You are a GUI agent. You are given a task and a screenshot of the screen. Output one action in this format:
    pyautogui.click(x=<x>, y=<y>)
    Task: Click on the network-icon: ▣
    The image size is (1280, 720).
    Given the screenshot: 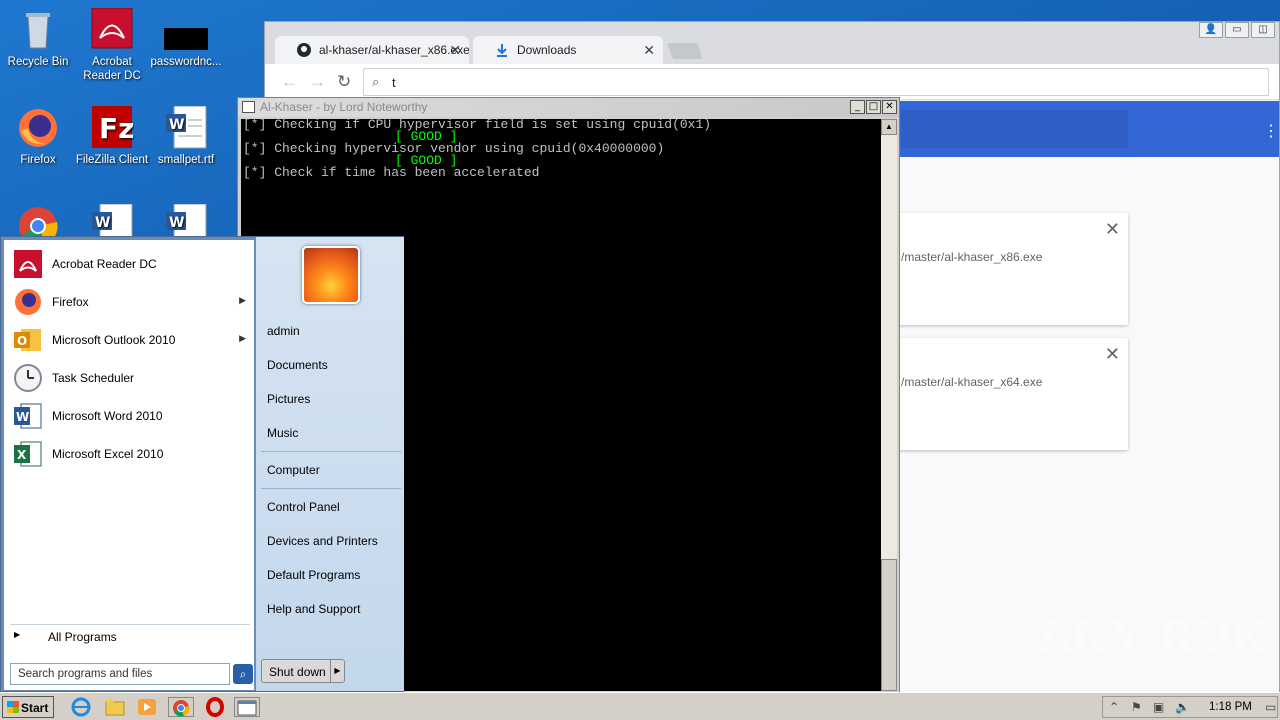 What is the action you would take?
    pyautogui.click(x=1158, y=707)
    